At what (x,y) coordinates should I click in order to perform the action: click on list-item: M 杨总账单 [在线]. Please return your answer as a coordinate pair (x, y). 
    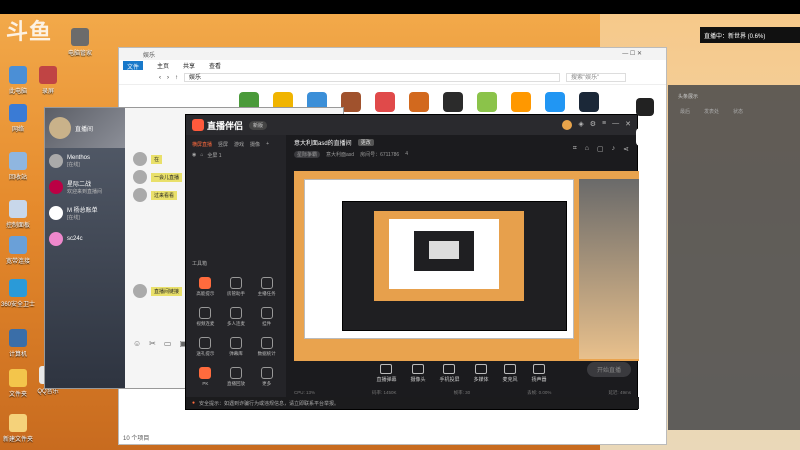
    Looking at the image, I should click on (85, 213).